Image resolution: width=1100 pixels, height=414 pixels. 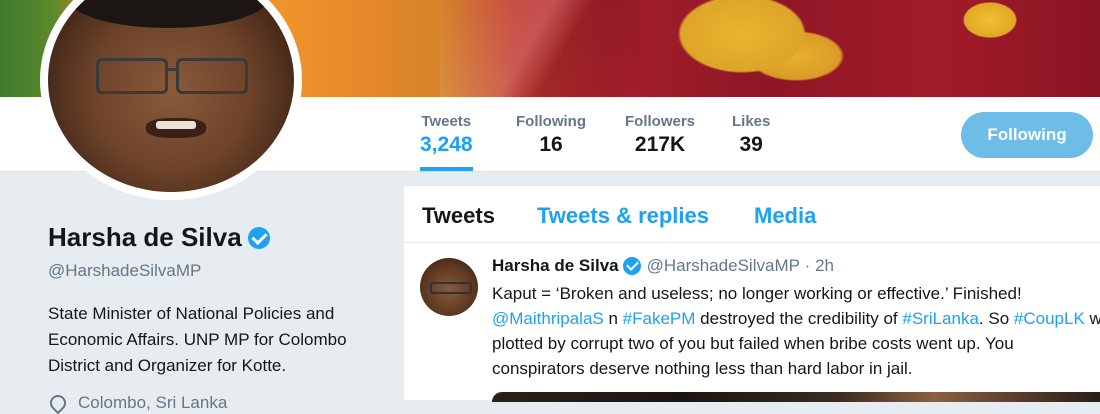 I want to click on stat-followers: Followers 217K, so click(x=660, y=135).